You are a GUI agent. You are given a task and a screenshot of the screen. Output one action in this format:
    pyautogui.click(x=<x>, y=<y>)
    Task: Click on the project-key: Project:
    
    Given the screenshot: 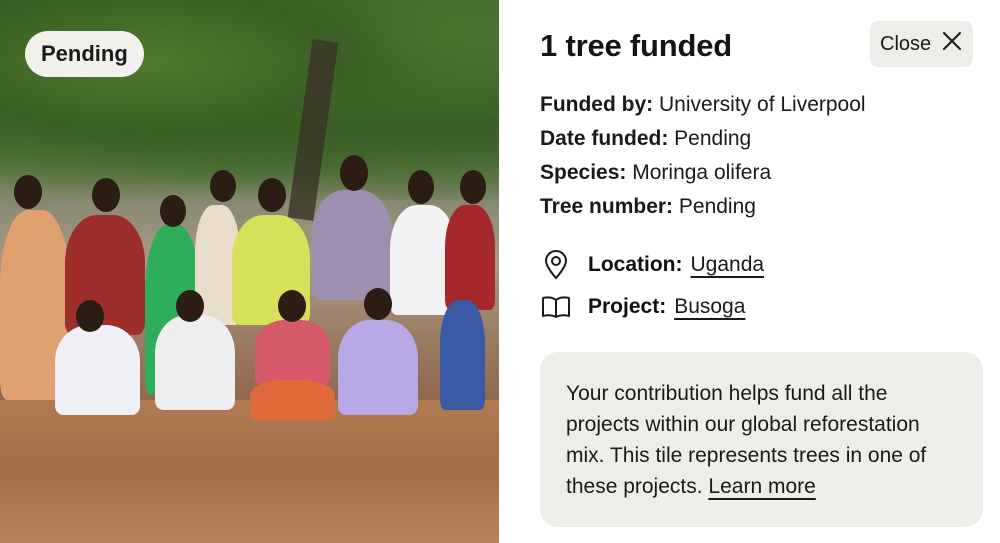 What is the action you would take?
    pyautogui.click(x=627, y=306)
    